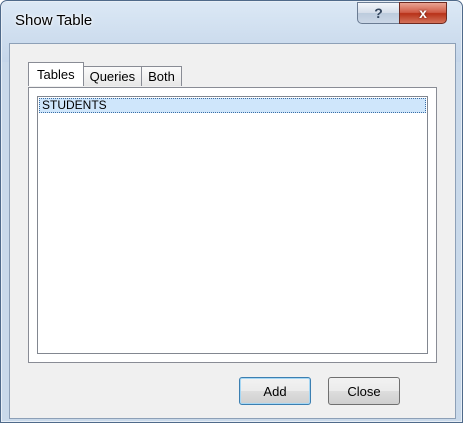 This screenshot has height=423, width=463. Describe the element at coordinates (112, 76) in the screenshot. I see `tab-queries: Queries` at that location.